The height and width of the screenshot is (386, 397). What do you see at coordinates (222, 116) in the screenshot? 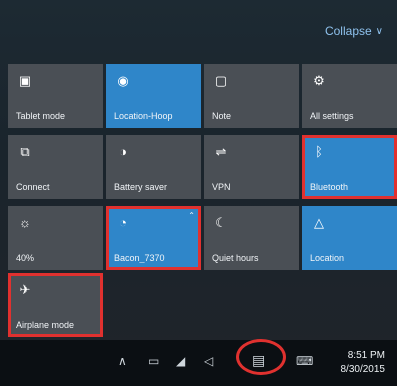
I see `tile-label: Note` at bounding box center [222, 116].